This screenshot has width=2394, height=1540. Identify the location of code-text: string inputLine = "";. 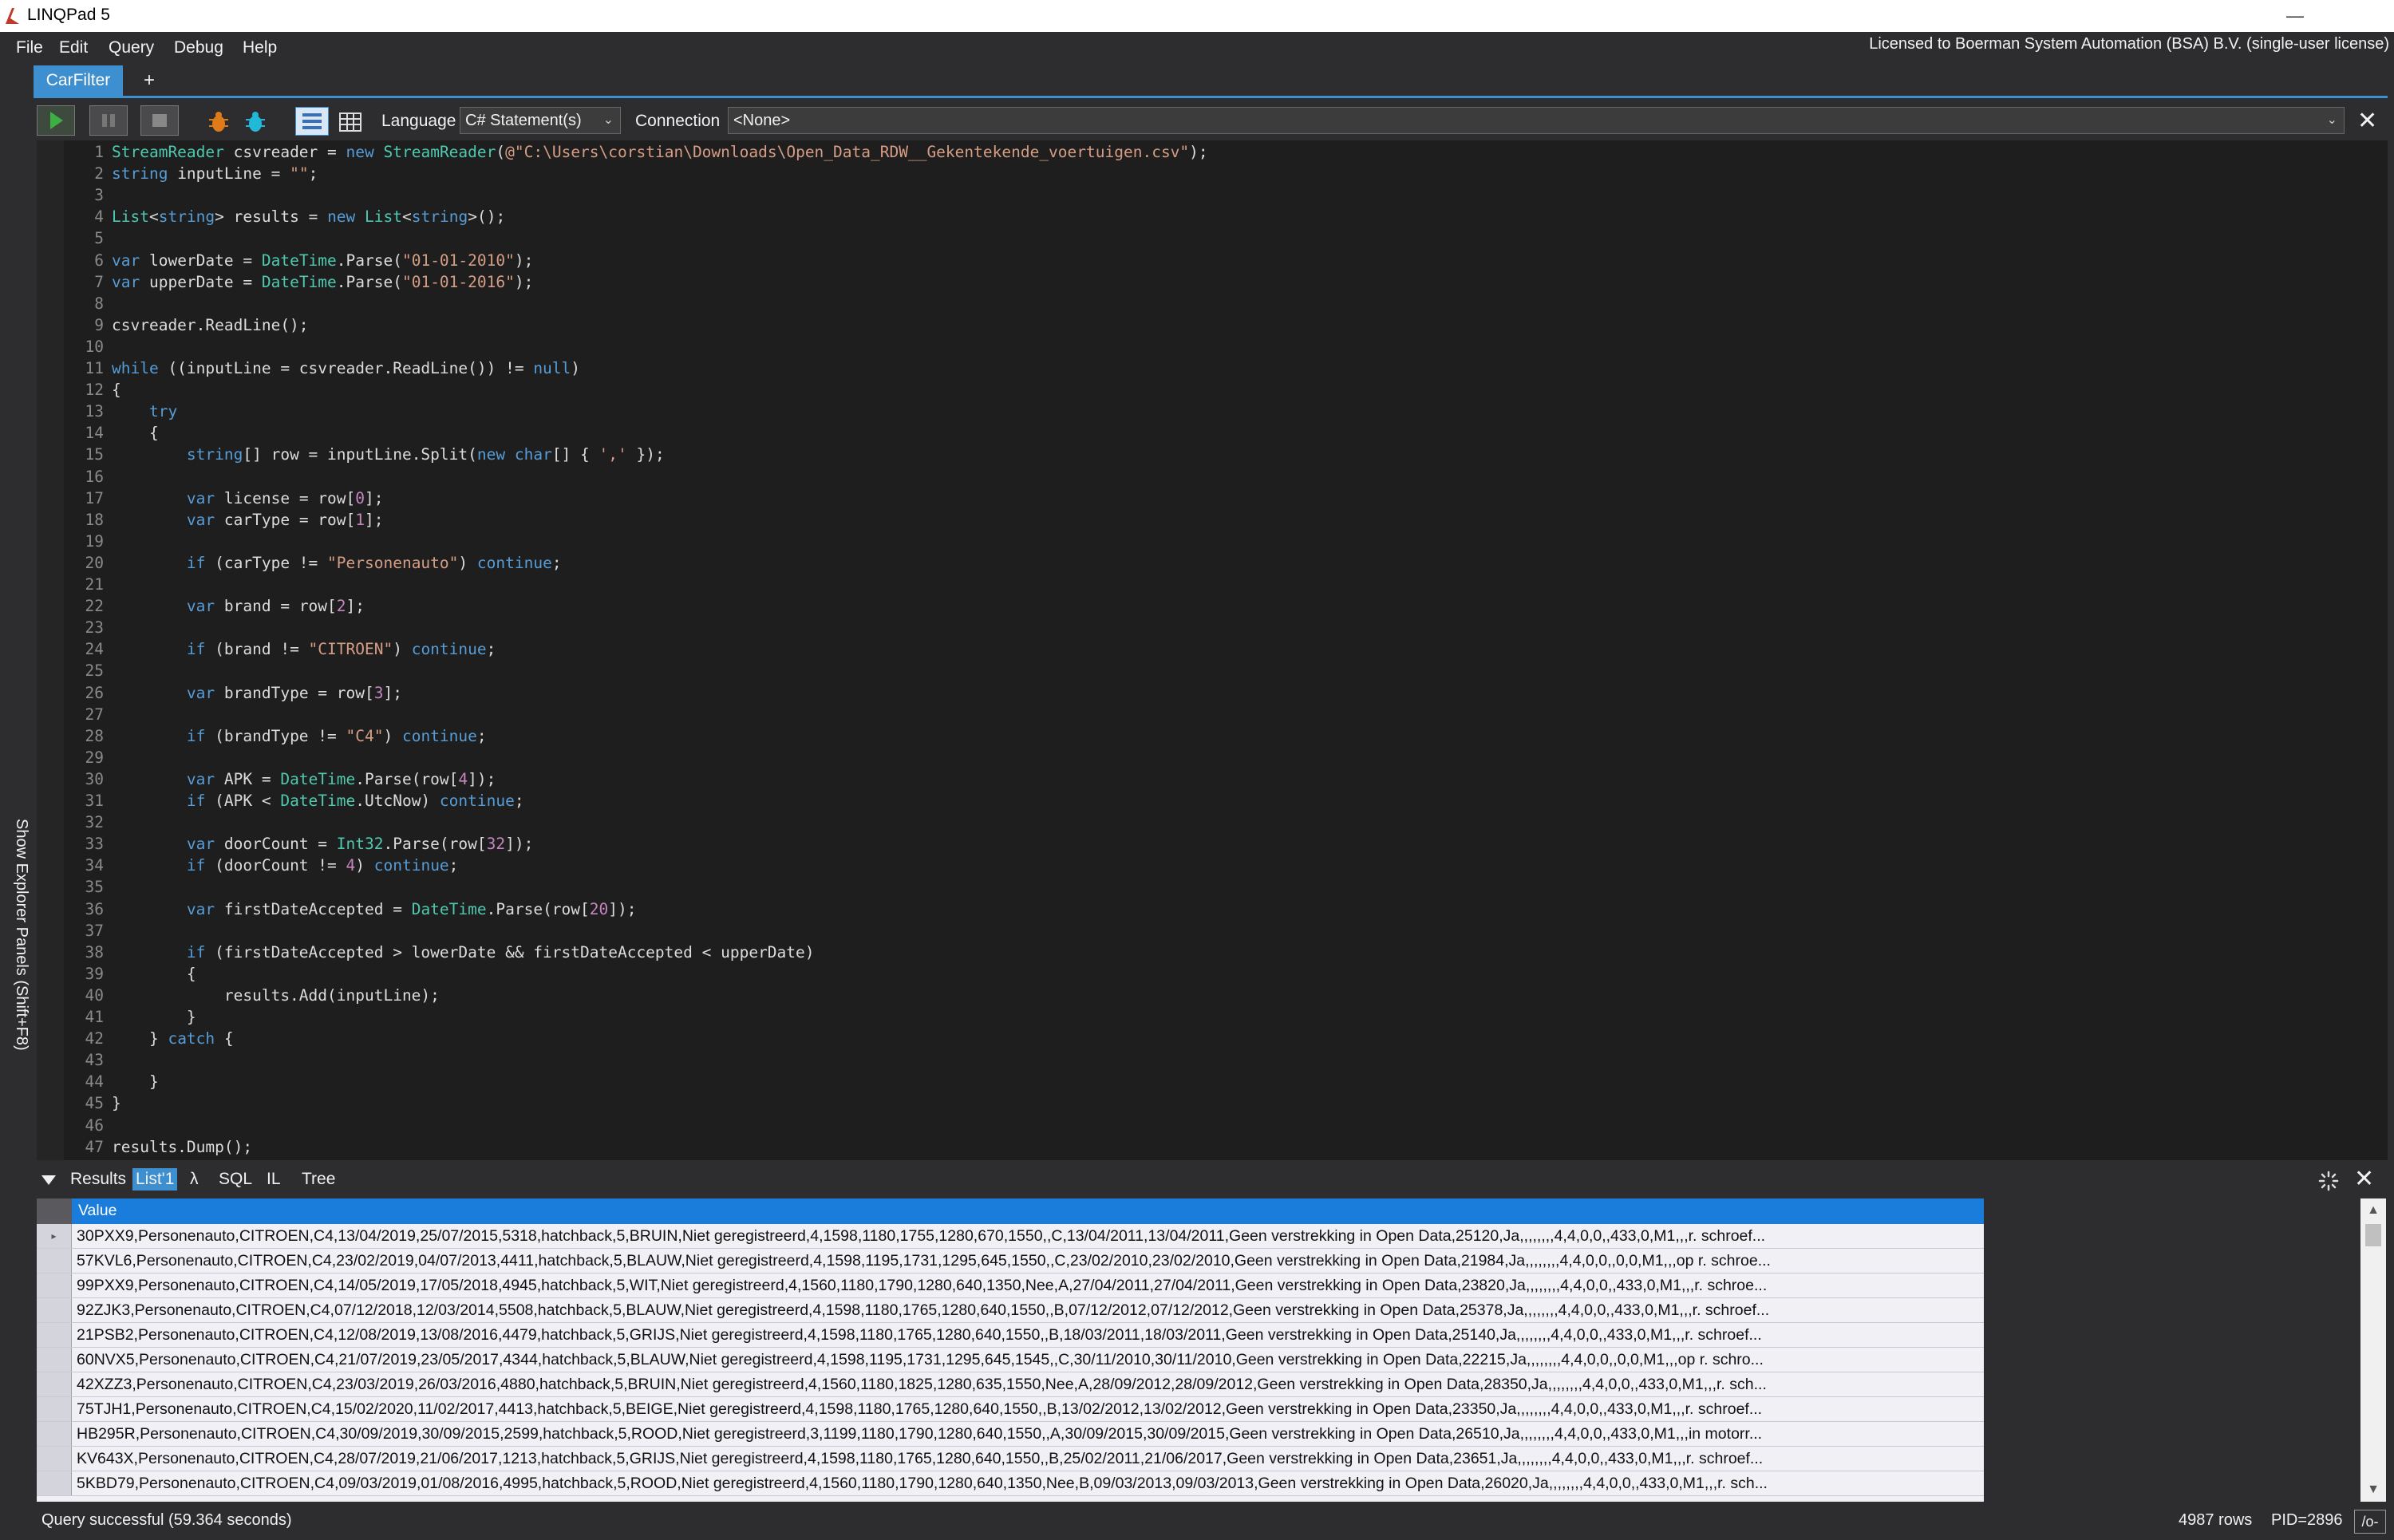
(215, 174).